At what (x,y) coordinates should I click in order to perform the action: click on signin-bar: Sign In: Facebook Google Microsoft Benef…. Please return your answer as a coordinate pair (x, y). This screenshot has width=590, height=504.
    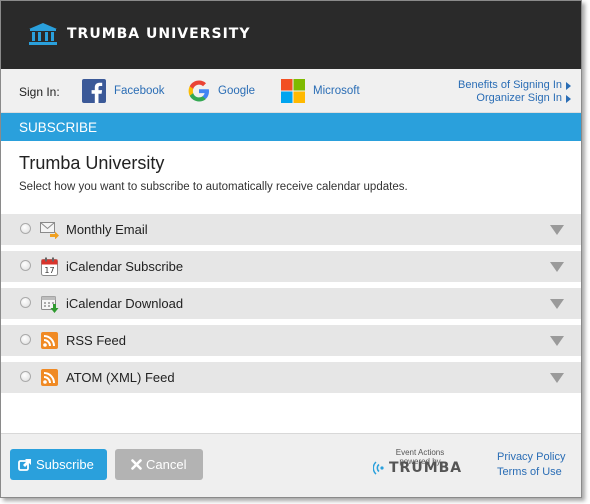
    Looking at the image, I should click on (291, 91).